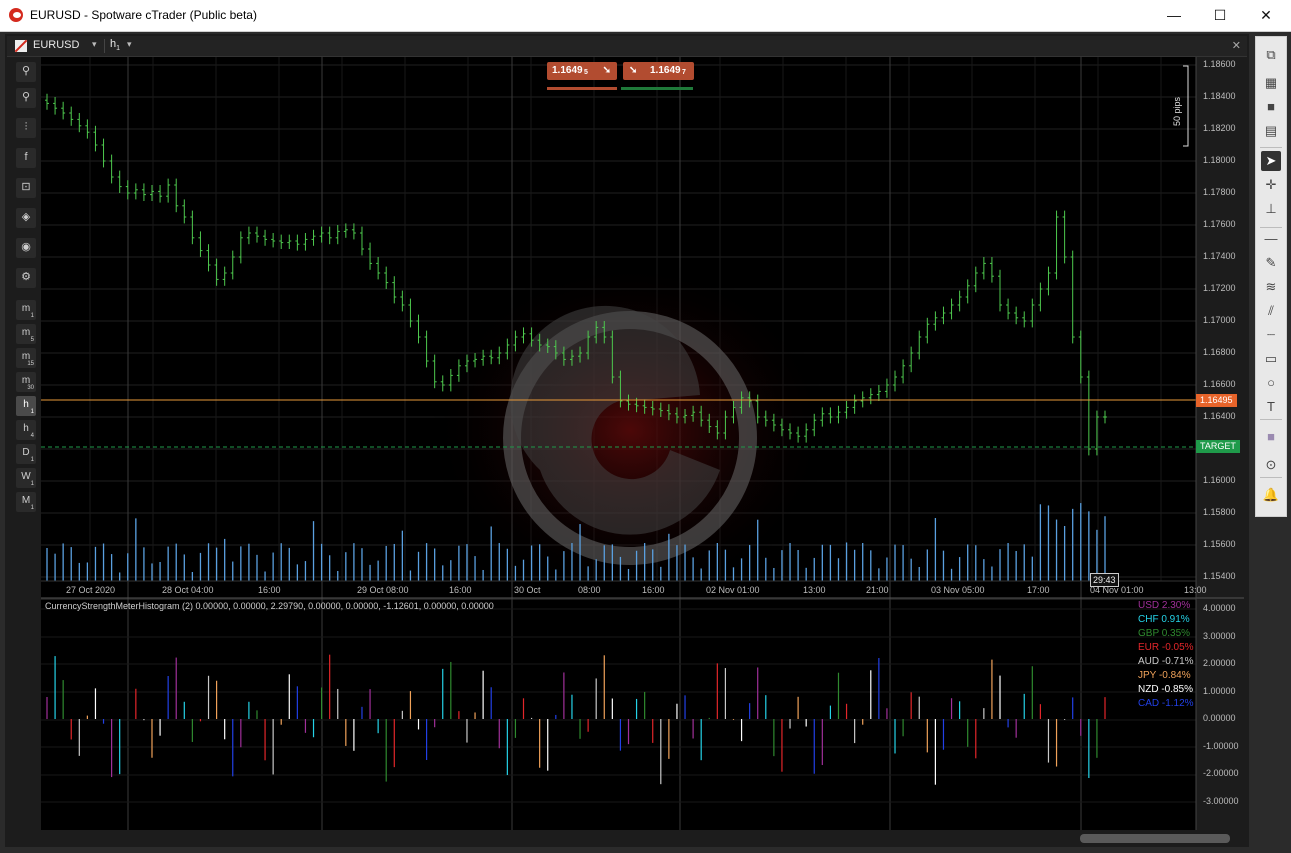 This screenshot has height=853, width=1291. What do you see at coordinates (1219, 128) in the screenshot?
I see `price-label: 1.18200` at bounding box center [1219, 128].